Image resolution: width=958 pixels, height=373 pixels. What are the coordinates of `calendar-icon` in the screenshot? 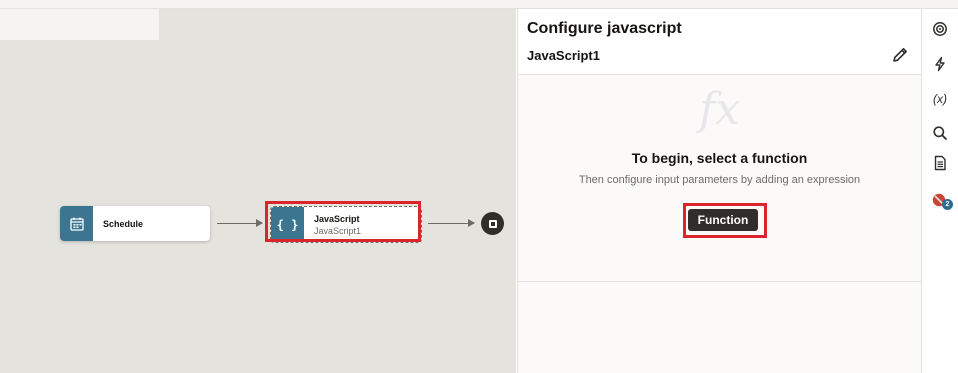 It's located at (76, 223).